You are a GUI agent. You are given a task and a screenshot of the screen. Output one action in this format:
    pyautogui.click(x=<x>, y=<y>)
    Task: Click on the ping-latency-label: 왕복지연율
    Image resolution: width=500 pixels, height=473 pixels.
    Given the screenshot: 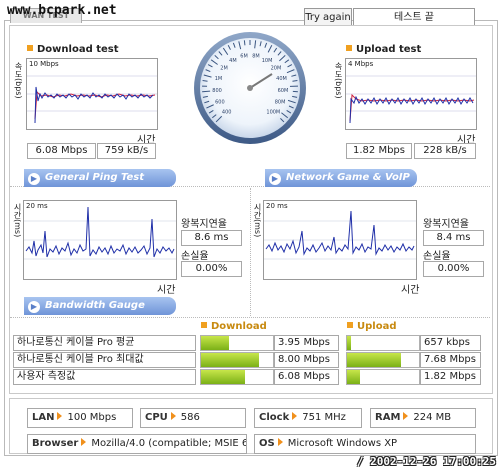 What is the action you would take?
    pyautogui.click(x=204, y=224)
    